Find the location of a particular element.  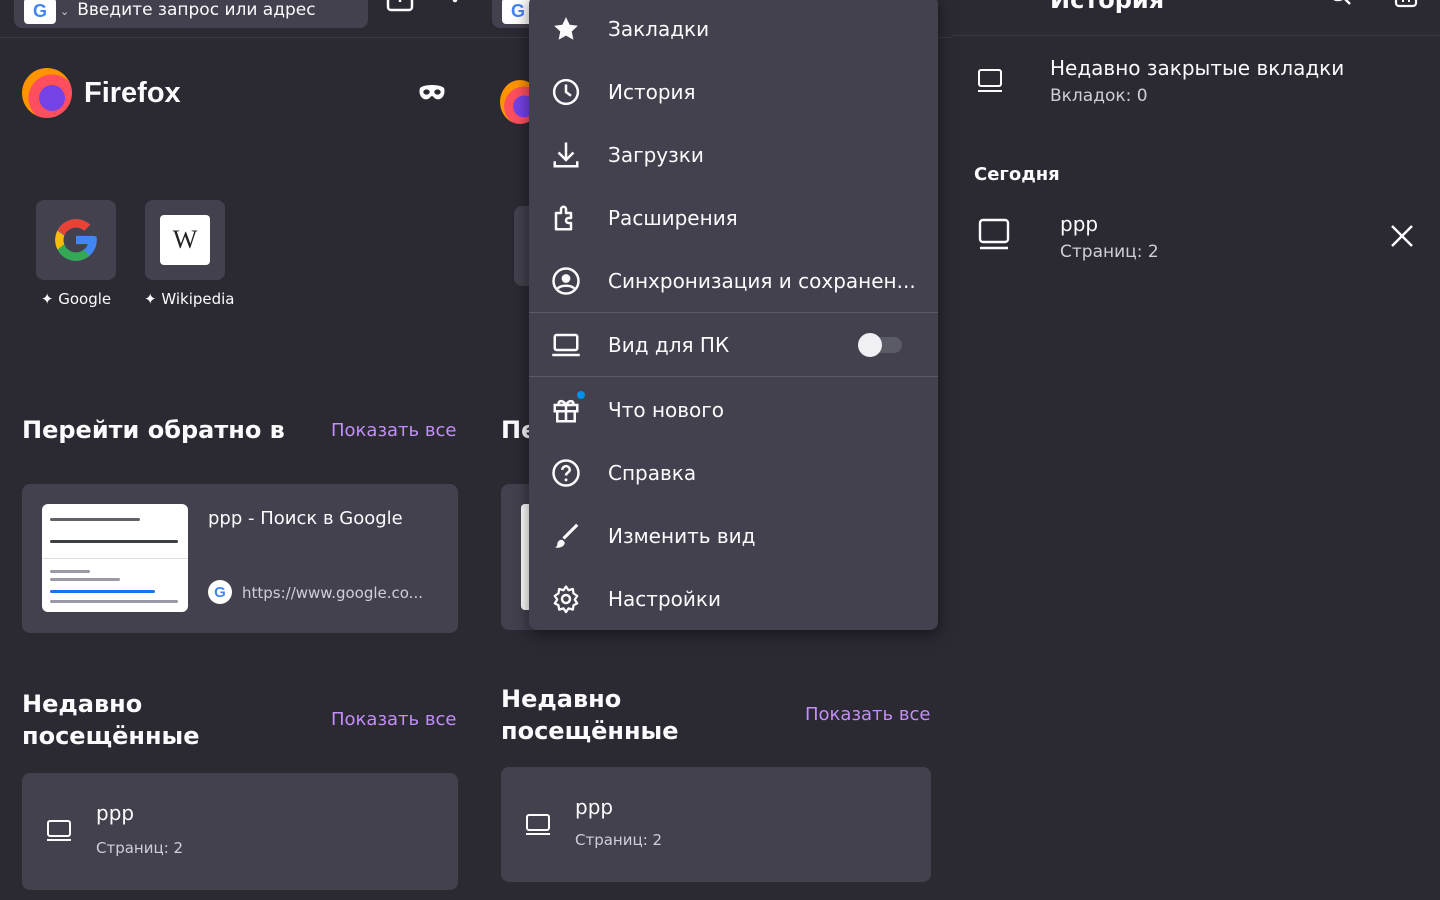

back-arrow-icon is located at coordinates (984, 4).